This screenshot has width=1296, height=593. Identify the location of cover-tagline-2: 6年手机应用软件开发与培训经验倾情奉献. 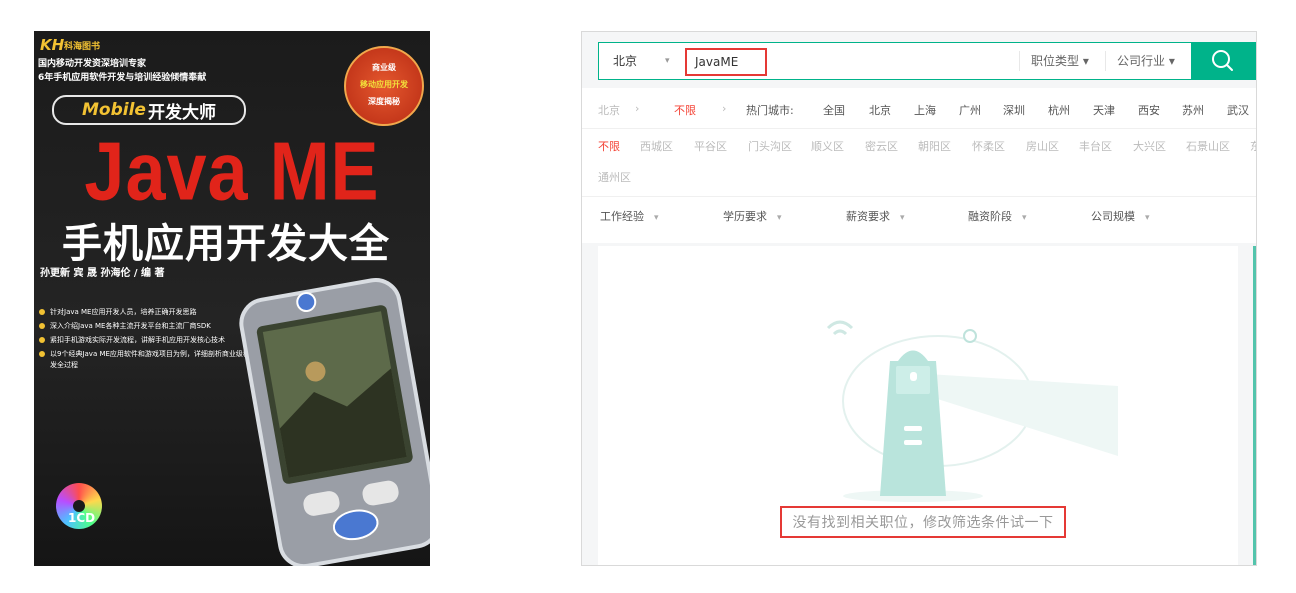
(122, 78).